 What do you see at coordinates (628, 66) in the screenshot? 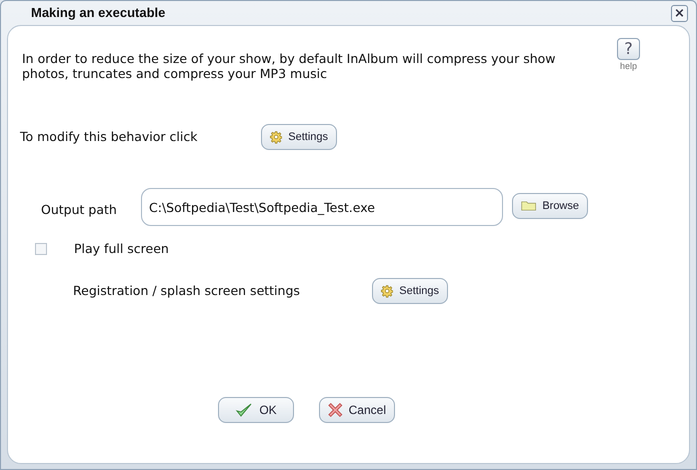
I see `help-label: help` at bounding box center [628, 66].